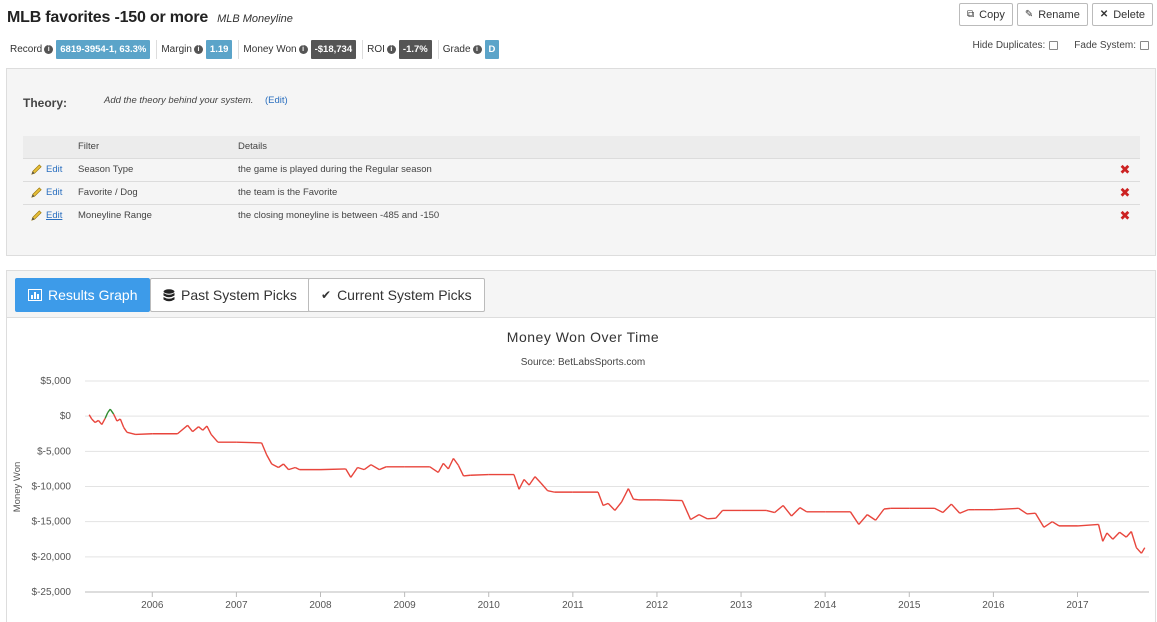 The width and height of the screenshot is (1157, 622). What do you see at coordinates (326, 295) in the screenshot?
I see `checkmark-icon: ✔` at bounding box center [326, 295].